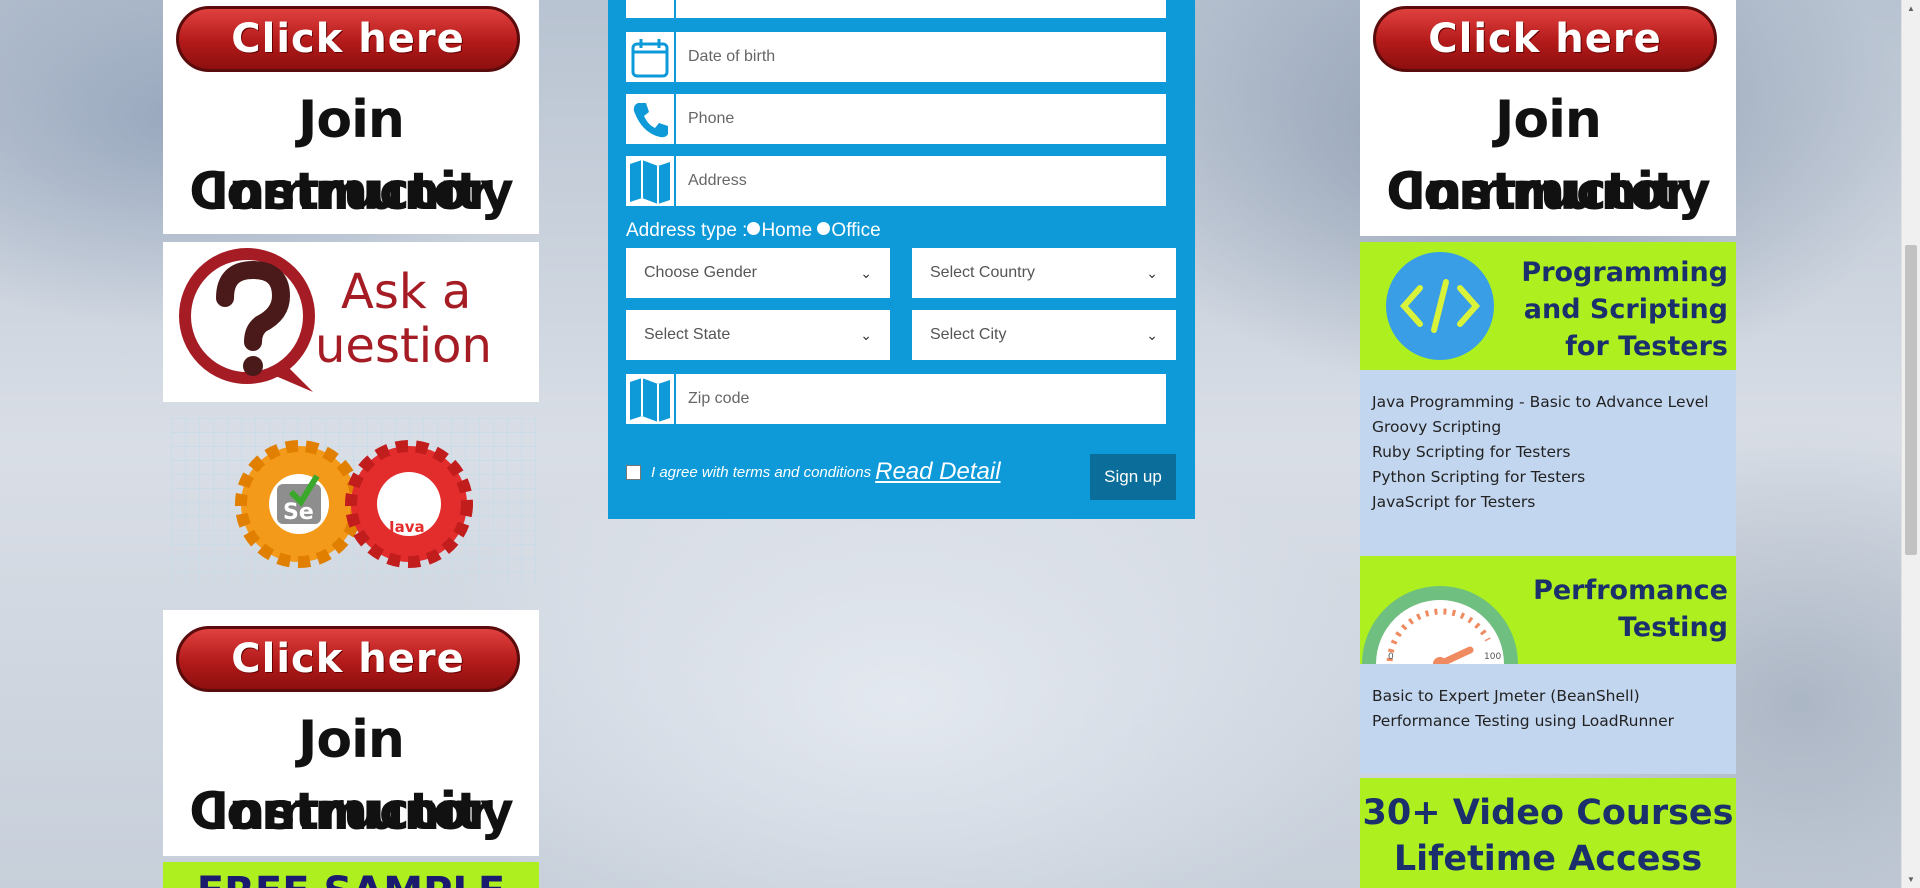  I want to click on gender-select: Choose Gender ⌄, so click(758, 273).